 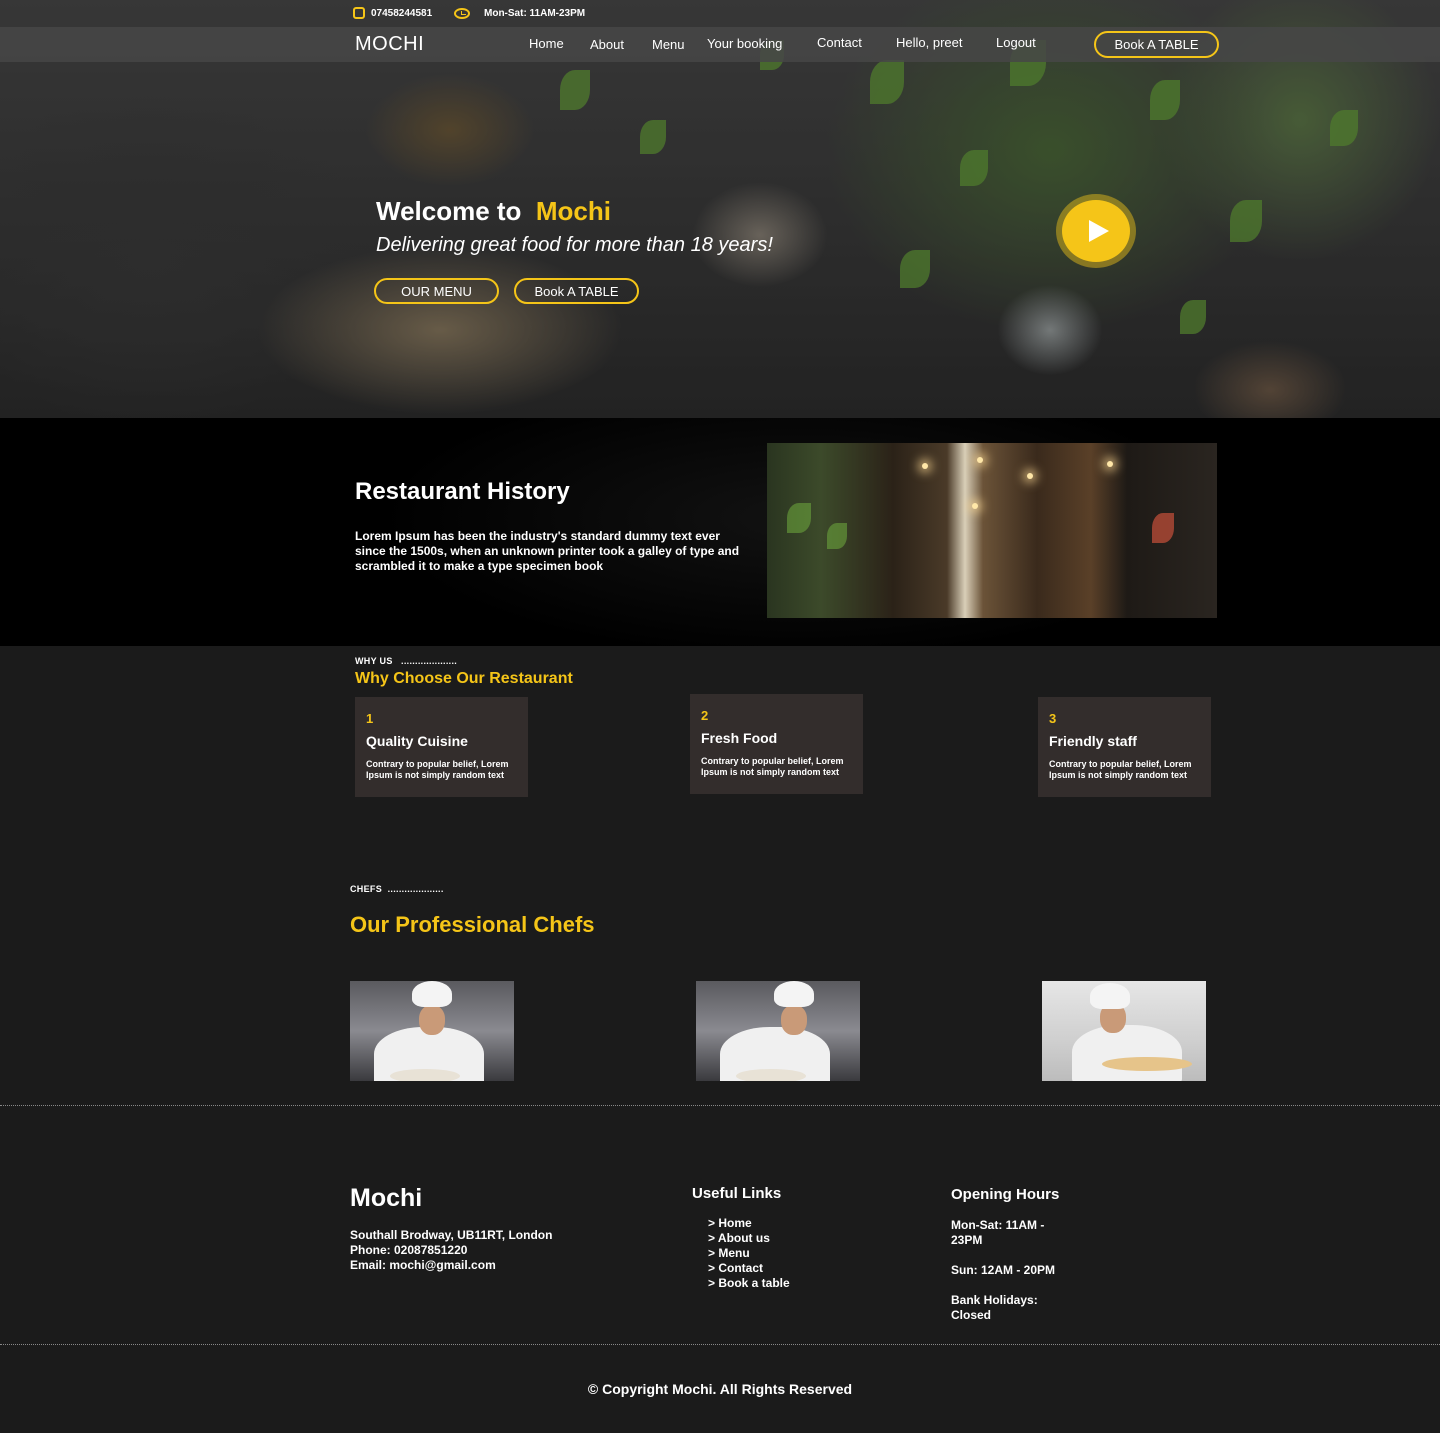 What do you see at coordinates (402, 13) in the screenshot?
I see `topbar-phone-text: 07458244581` at bounding box center [402, 13].